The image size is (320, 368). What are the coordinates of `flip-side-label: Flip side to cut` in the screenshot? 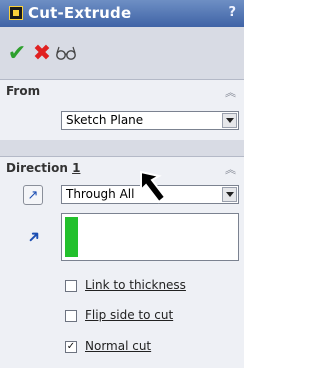 It's located at (129, 315).